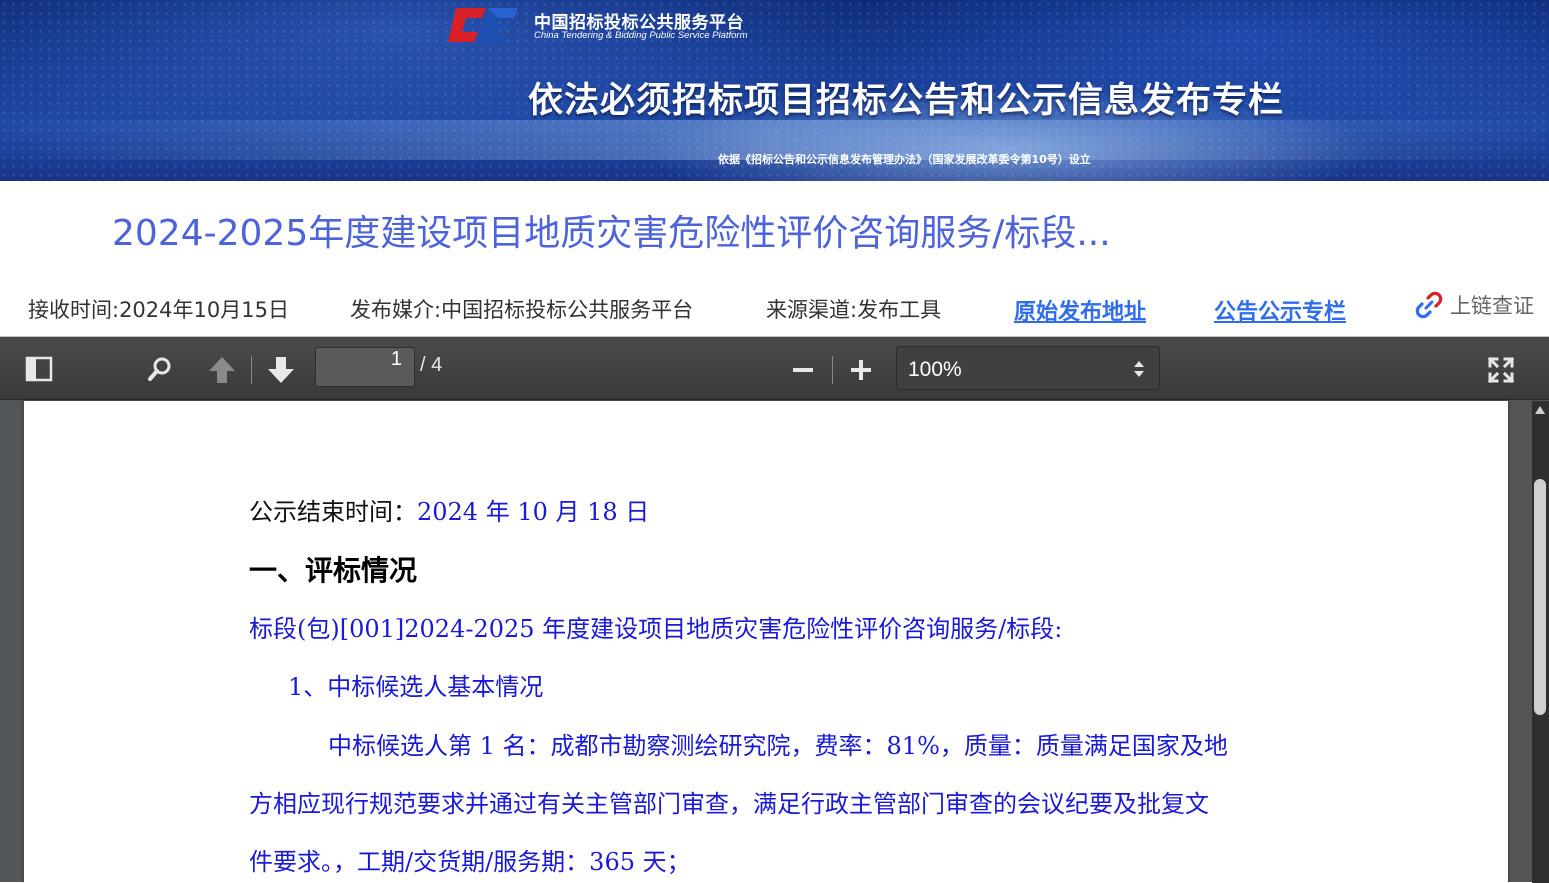  Describe the element at coordinates (470, 862) in the screenshot. I see `candidate-paragraph-line-3: 件要求。，工期/交货期/服务期：365 天；` at that location.